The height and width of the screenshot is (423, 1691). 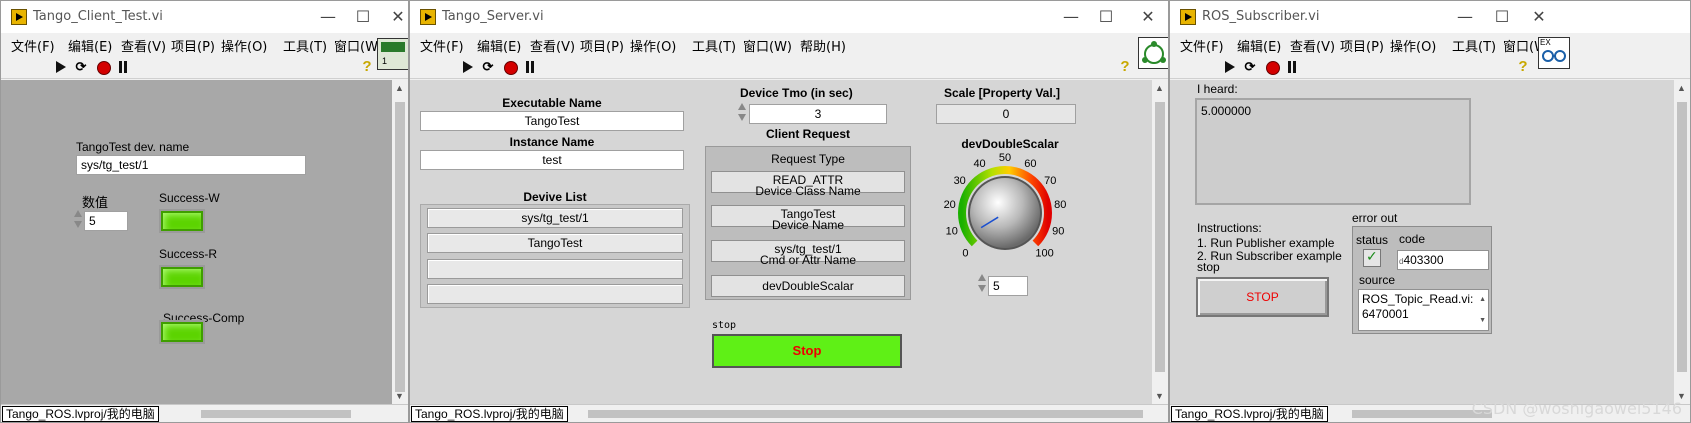 What do you see at coordinates (1153, 53) in the screenshot?
I see `vi-connector-icon` at bounding box center [1153, 53].